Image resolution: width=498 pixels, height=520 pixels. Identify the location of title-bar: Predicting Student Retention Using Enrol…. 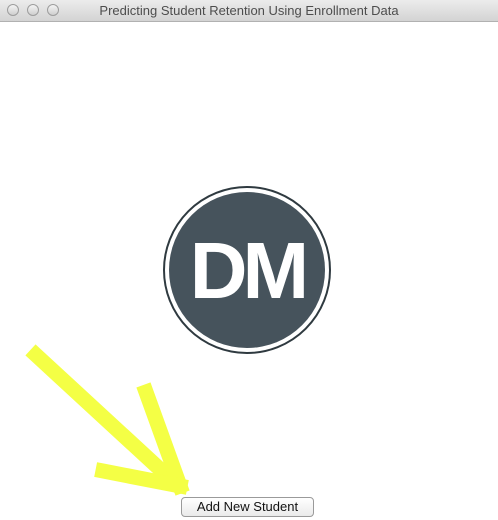
(249, 11).